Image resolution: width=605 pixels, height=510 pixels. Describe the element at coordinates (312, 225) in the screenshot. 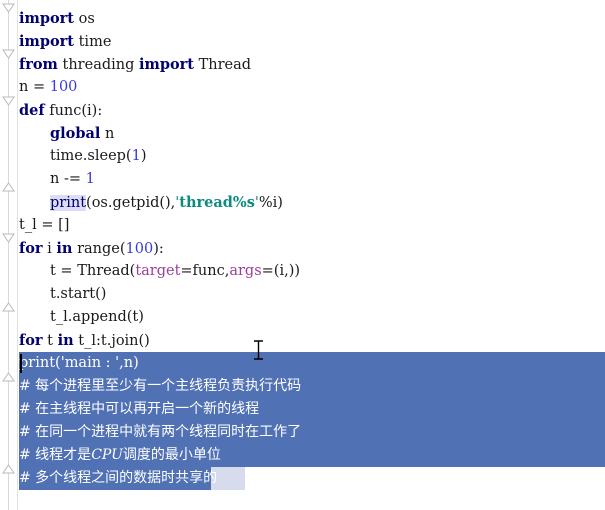

I see `code-line: t_l = []` at that location.